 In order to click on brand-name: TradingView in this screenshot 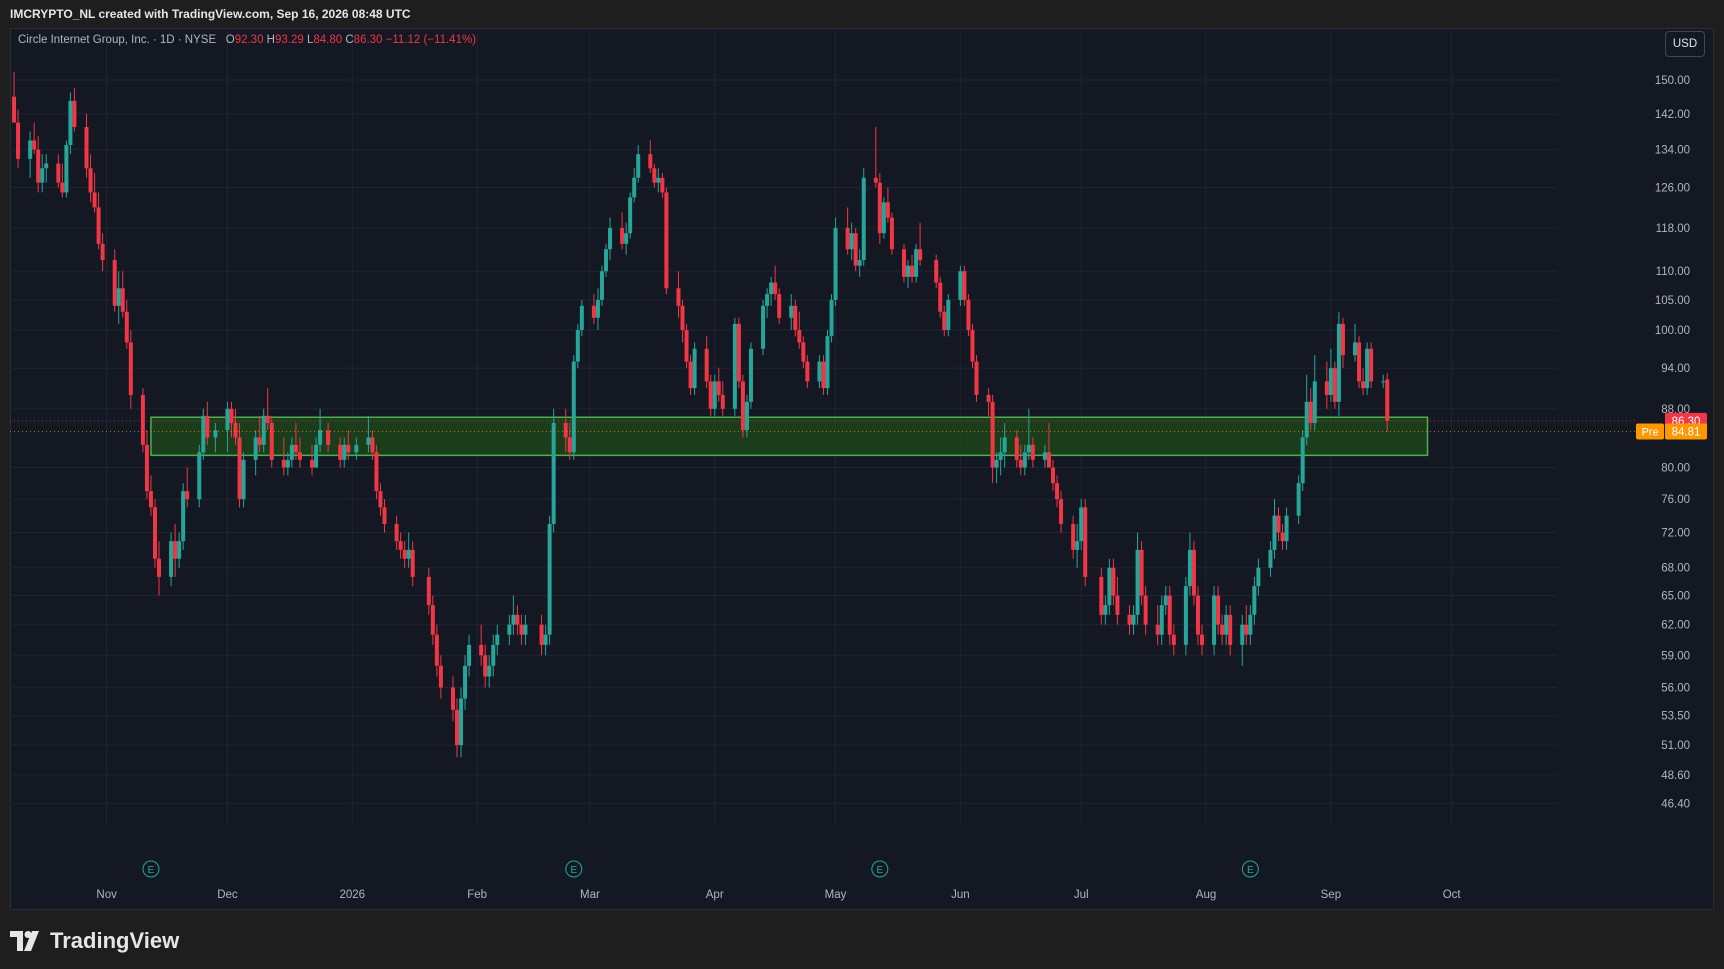, I will do `click(115, 940)`.